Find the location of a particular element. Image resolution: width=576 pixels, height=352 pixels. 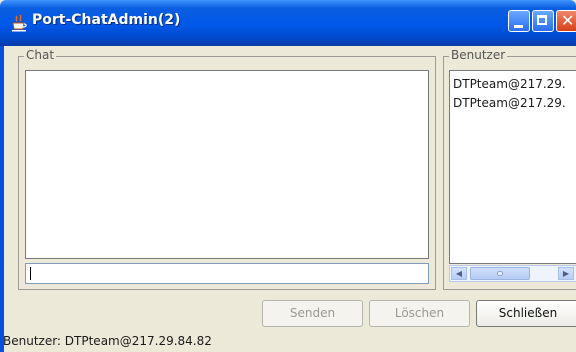

users-group-legend: Benutzer is located at coordinates (478, 55).